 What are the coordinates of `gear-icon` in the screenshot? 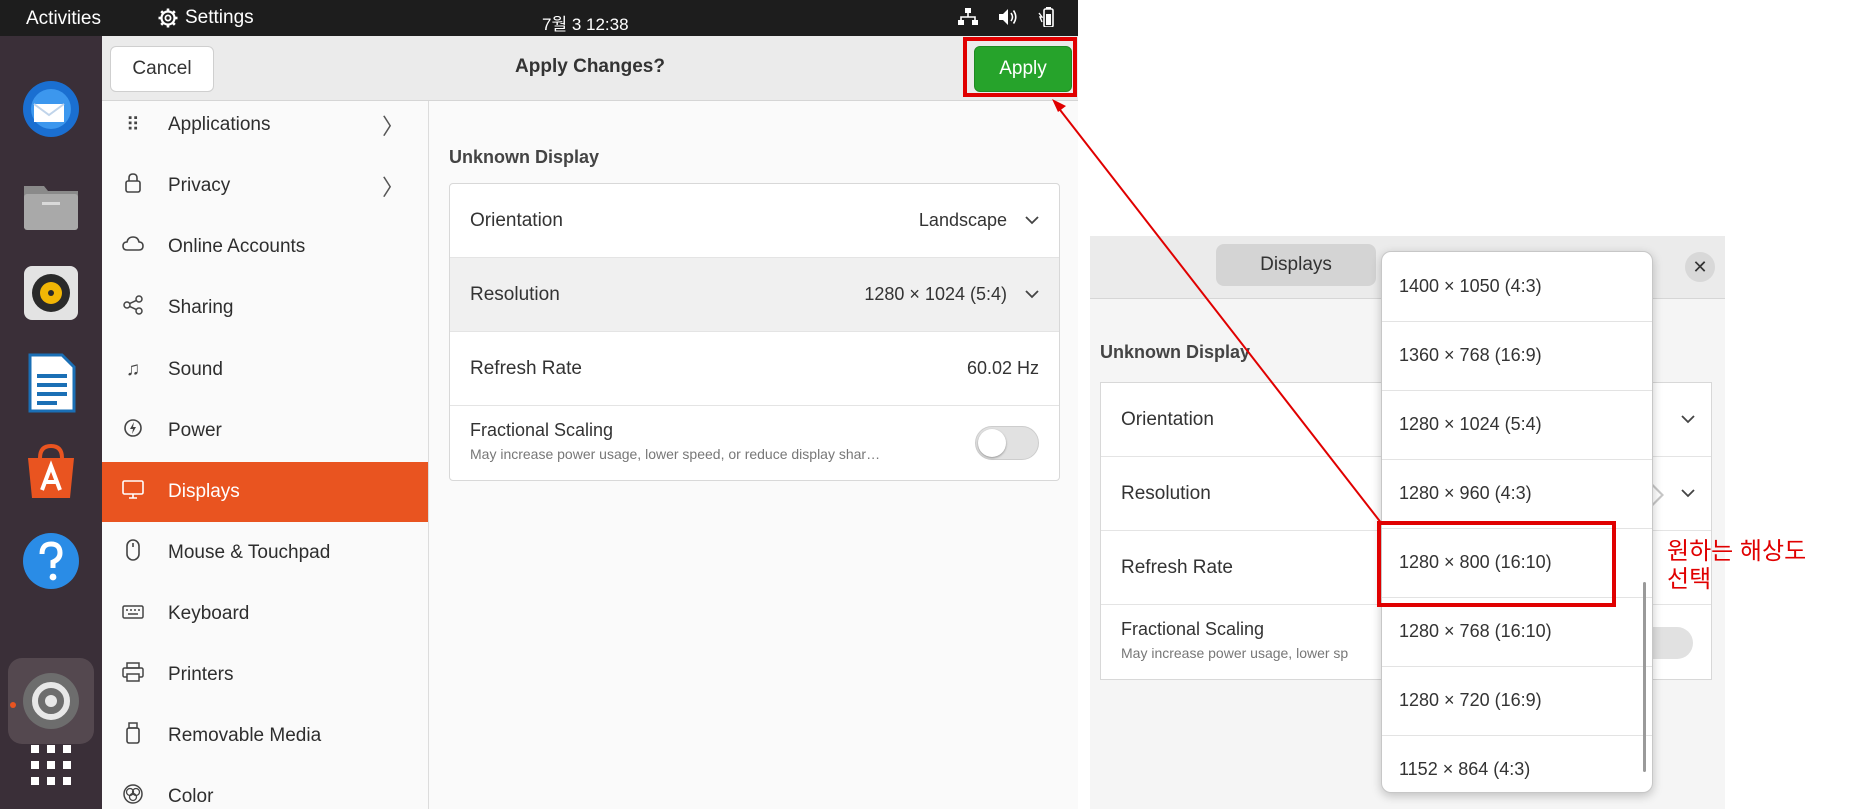 It's located at (168, 18).